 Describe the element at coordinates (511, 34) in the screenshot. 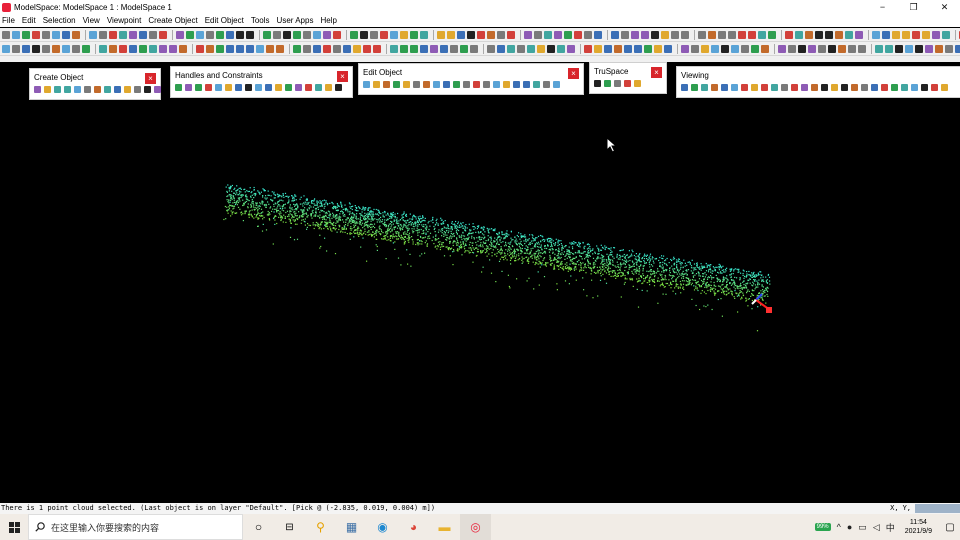

I see `main-row1-tool-48-icon` at that location.